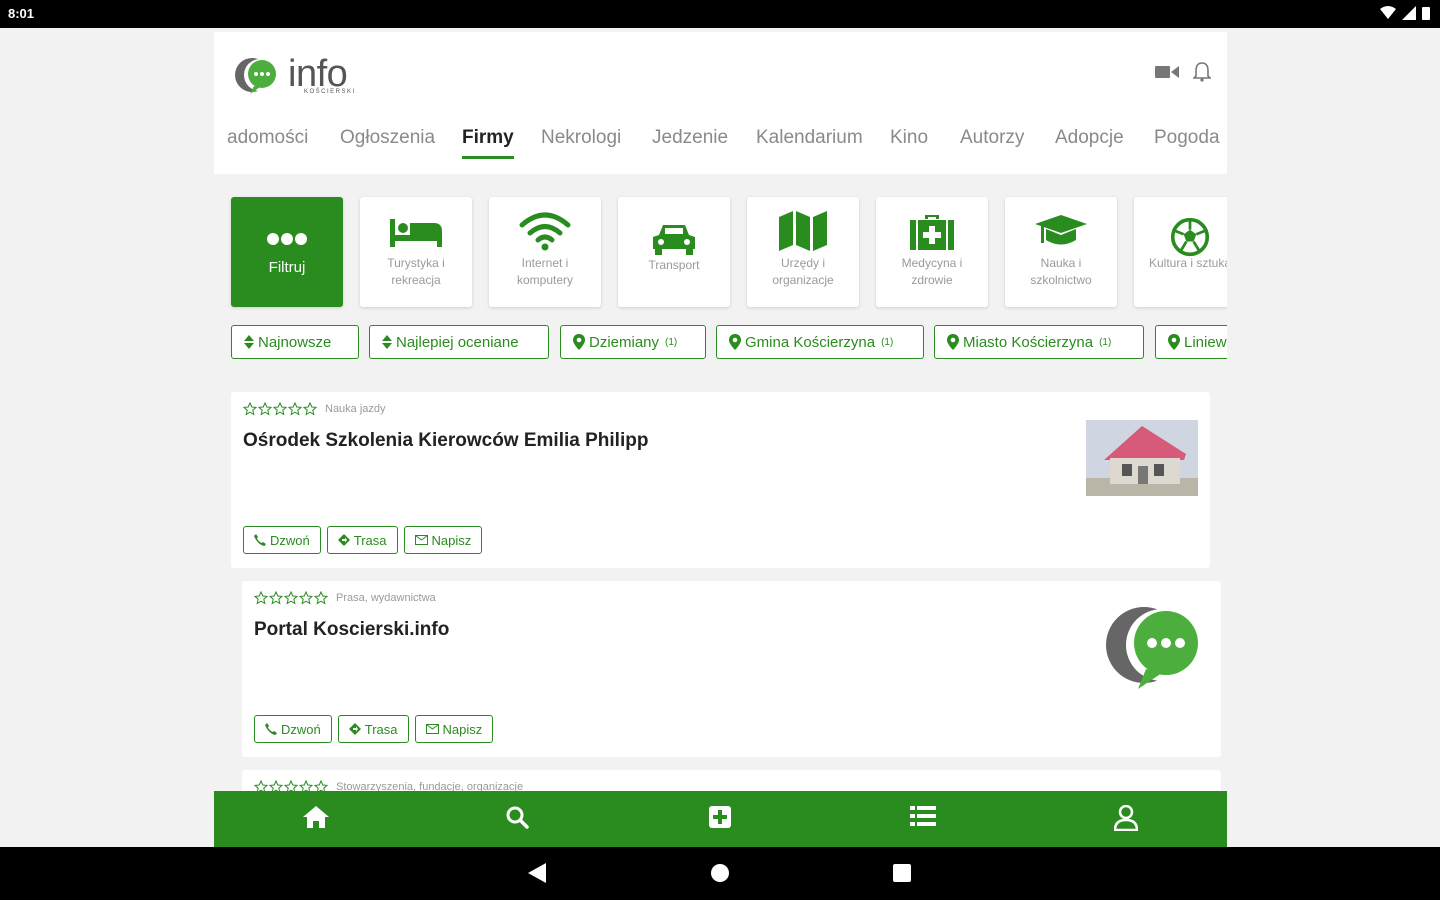 The height and width of the screenshot is (900, 1440). I want to click on category-kultura: Kultura i sztuka, so click(1180, 252).